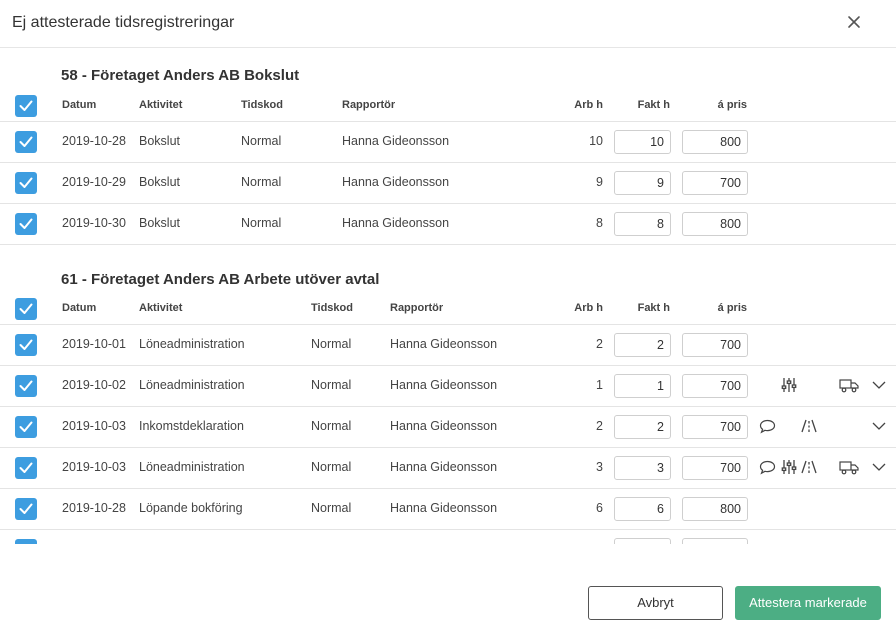  Describe the element at coordinates (599, 223) in the screenshot. I see `cell-arb-h: 8` at that location.